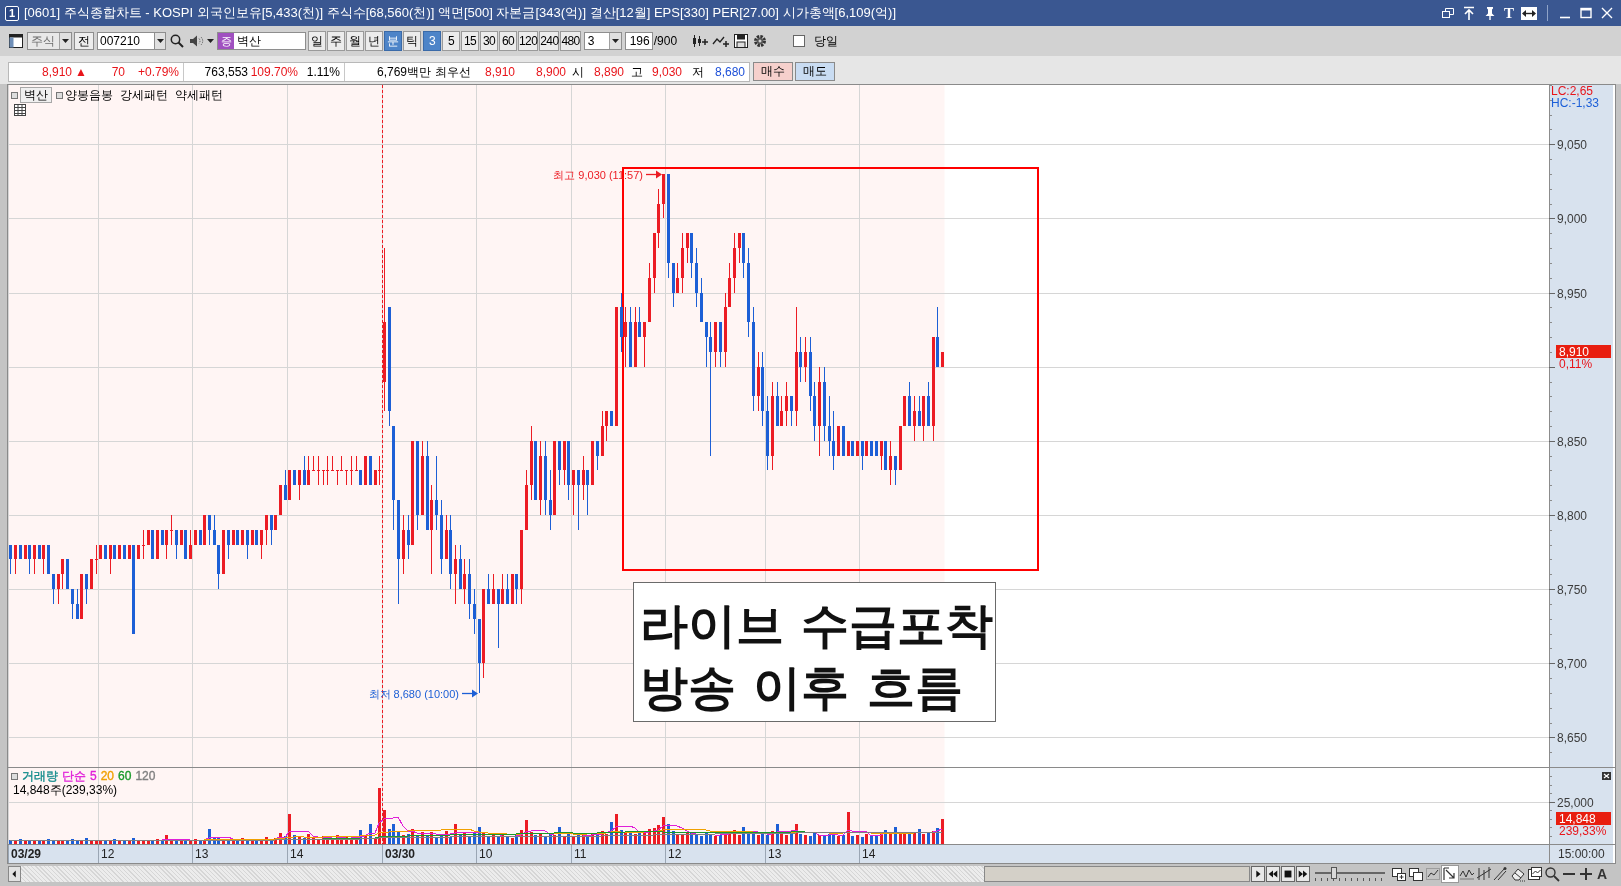 Image resolution: width=1621 pixels, height=886 pixels. I want to click on chart-window-icon, so click(1535, 874).